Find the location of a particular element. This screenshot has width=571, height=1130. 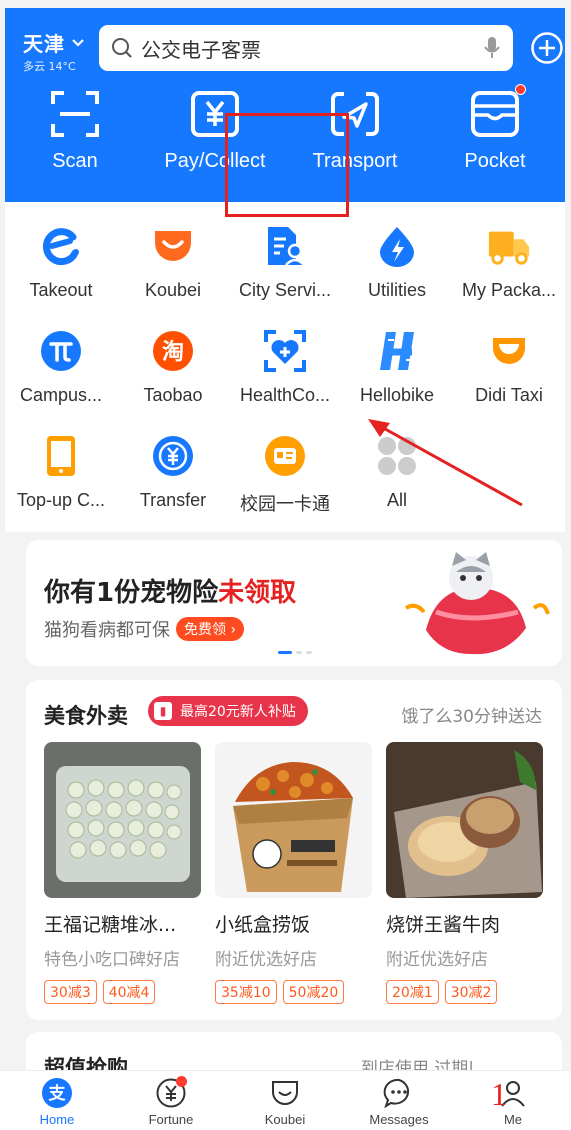

tab-koubei: Koubei is located at coordinates (285, 1100).